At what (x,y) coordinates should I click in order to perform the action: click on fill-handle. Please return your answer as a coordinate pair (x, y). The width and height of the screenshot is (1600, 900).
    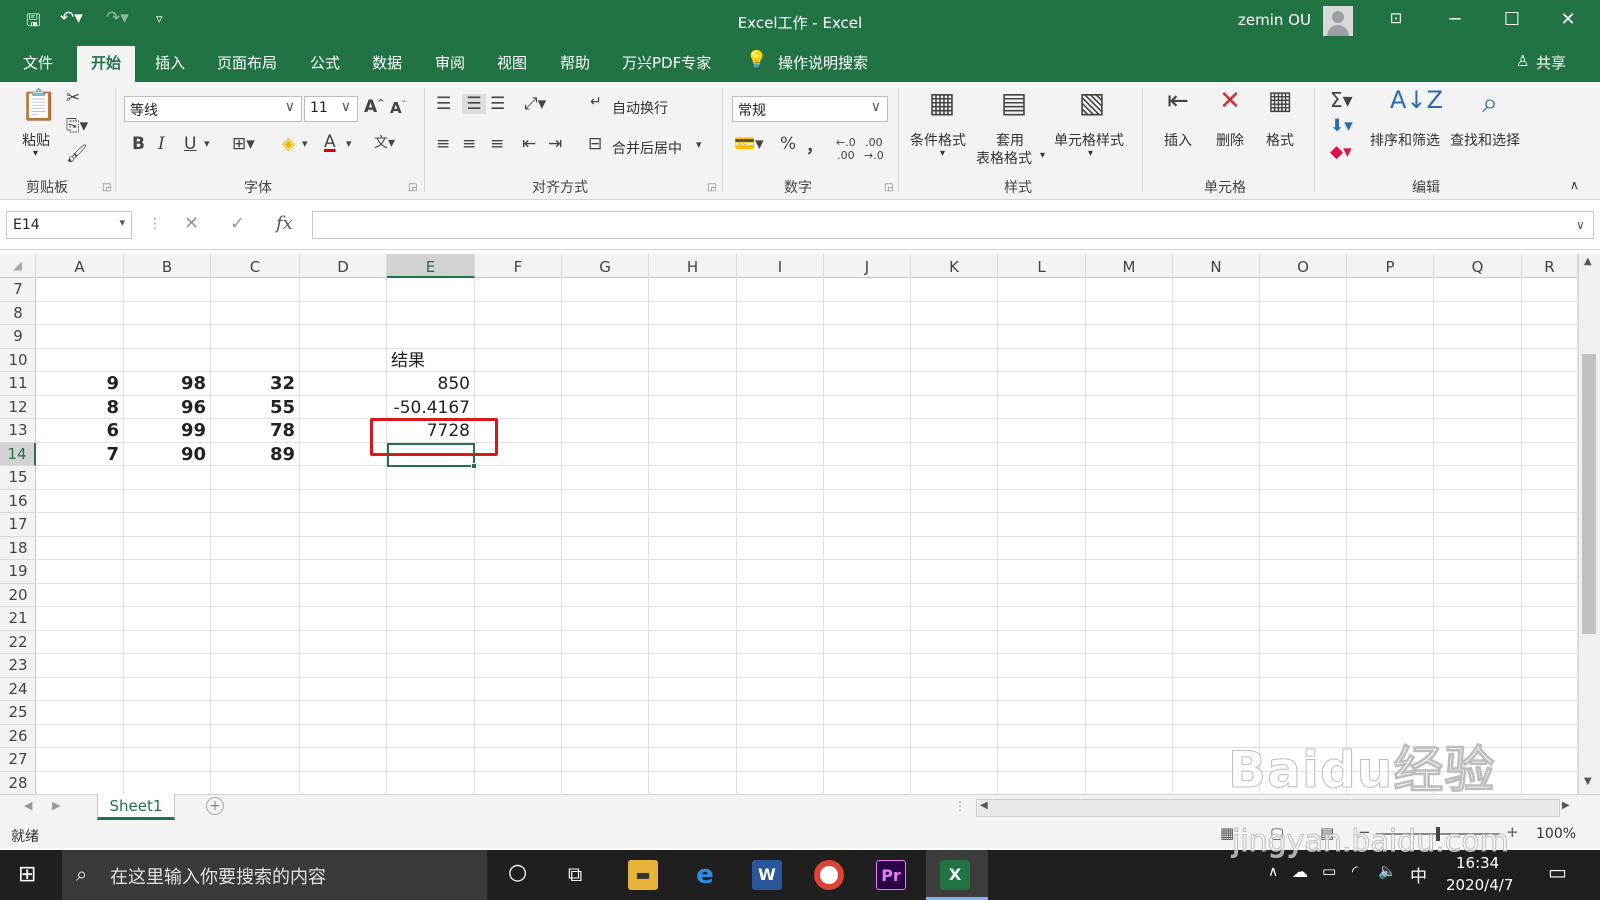
    Looking at the image, I should click on (474, 466).